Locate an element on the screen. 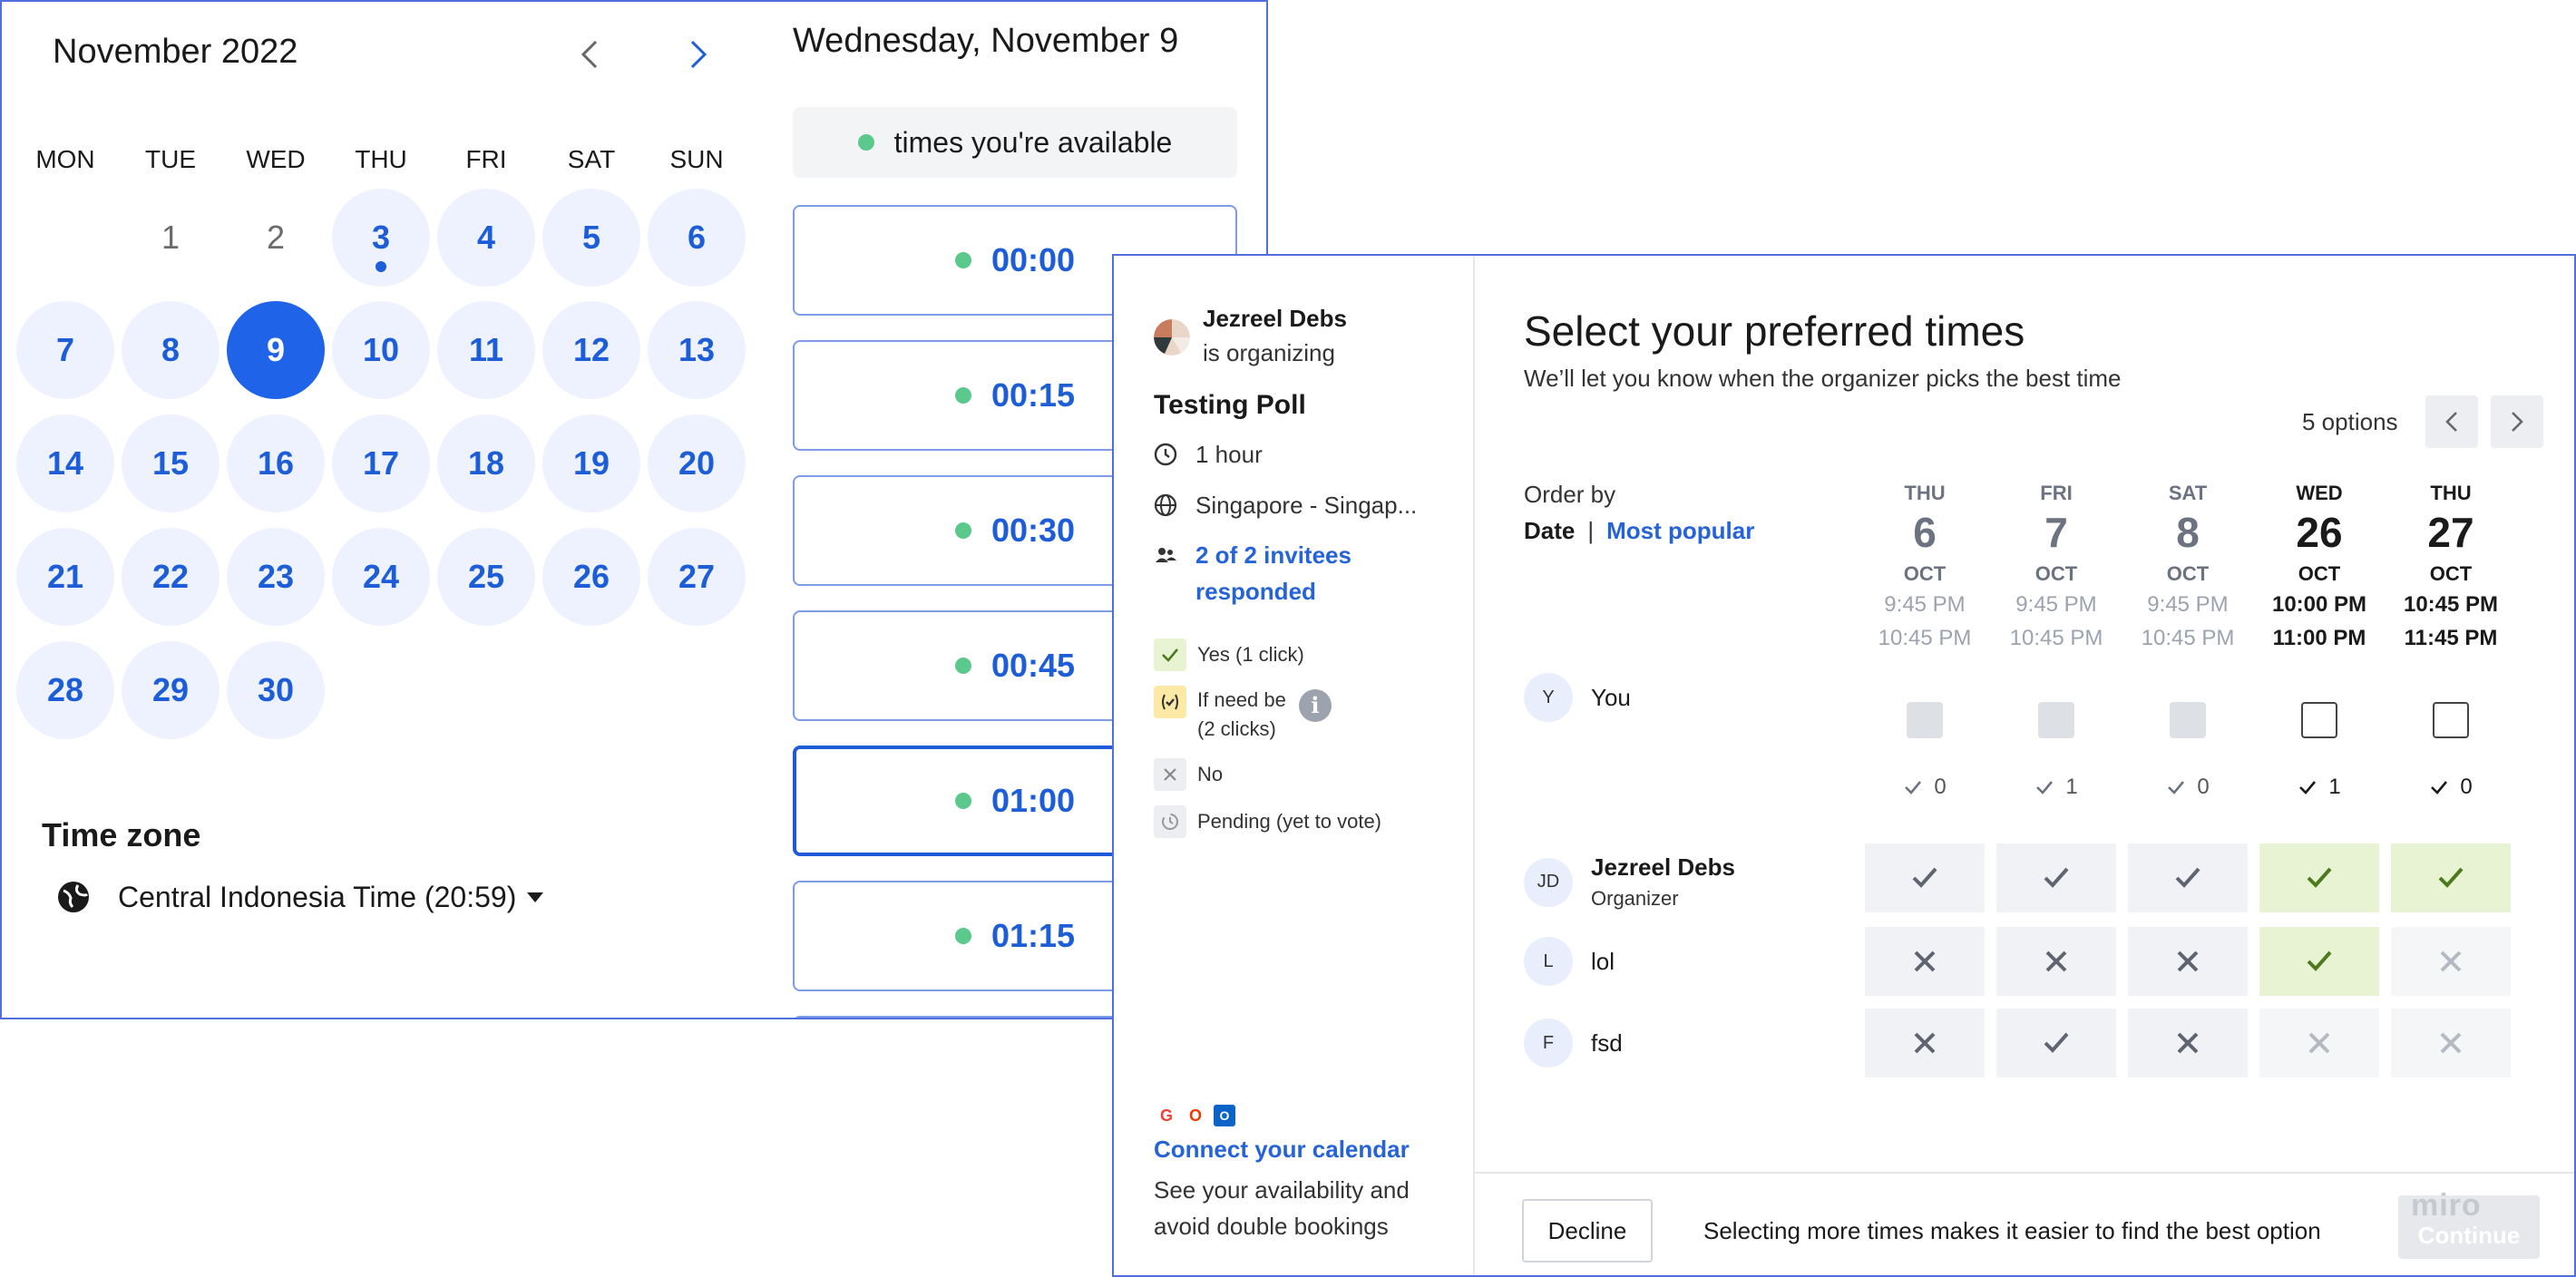 This screenshot has height=1277, width=2576. timezone-title: Time zone is located at coordinates (121, 834).